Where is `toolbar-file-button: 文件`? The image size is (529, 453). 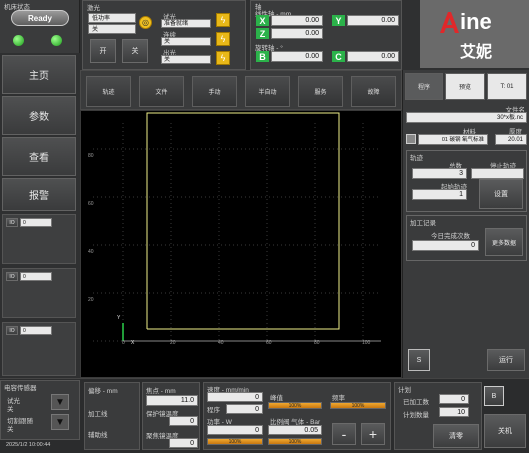
toolbar-file-button: 文件 is located at coordinates (161, 91).